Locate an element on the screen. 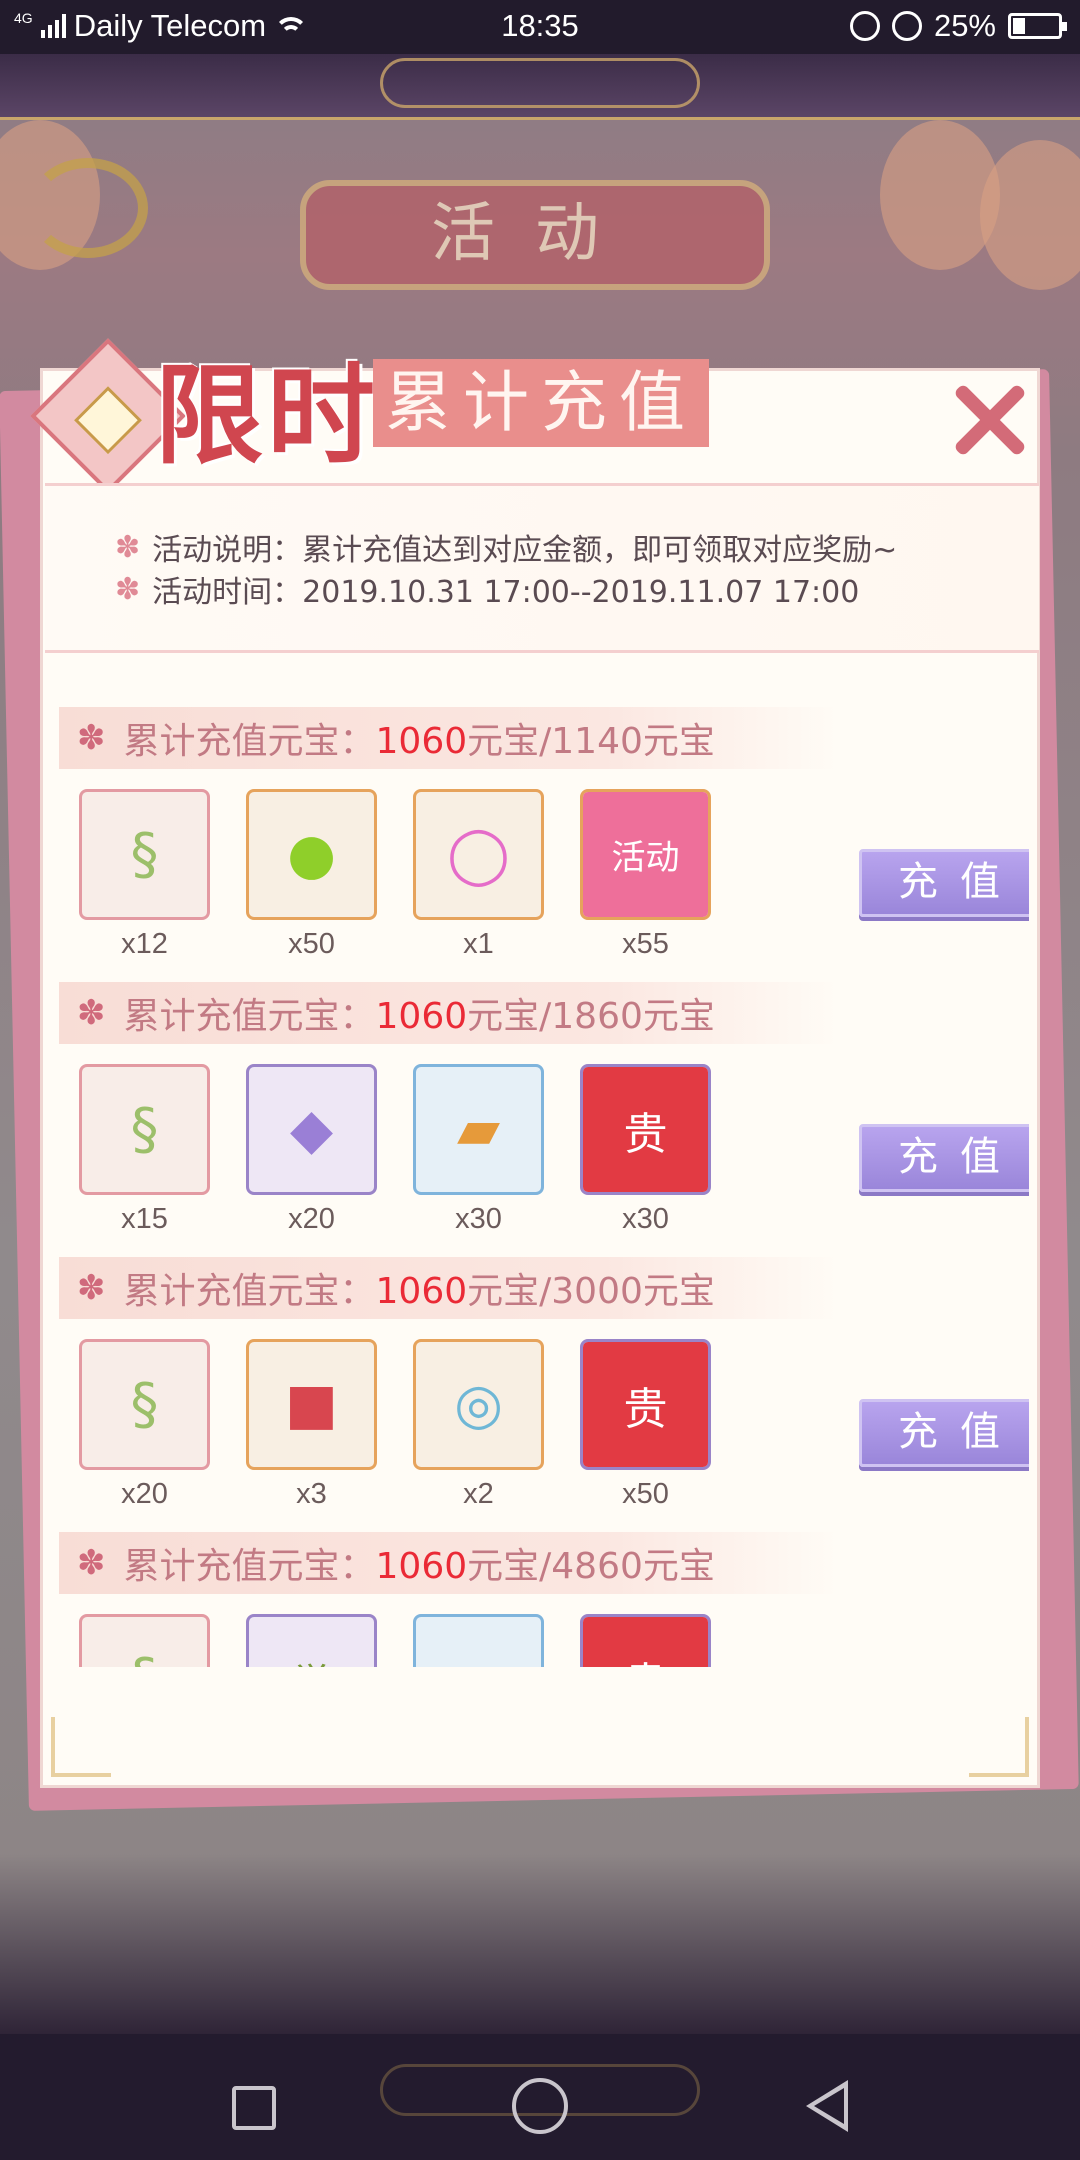 The width and height of the screenshot is (1080, 2160). back-arrow-icon is located at coordinates (88, 208).